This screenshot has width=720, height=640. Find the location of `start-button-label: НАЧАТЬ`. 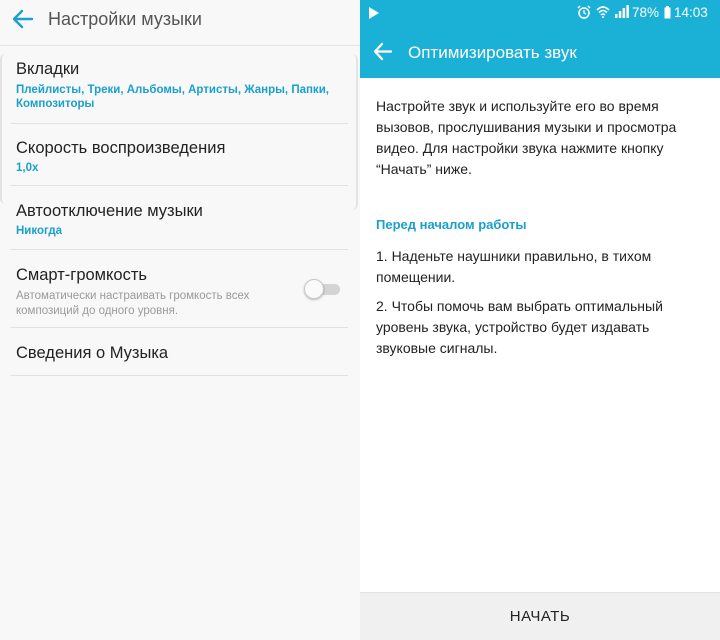

start-button-label: НАЧАТЬ is located at coordinates (540, 616).